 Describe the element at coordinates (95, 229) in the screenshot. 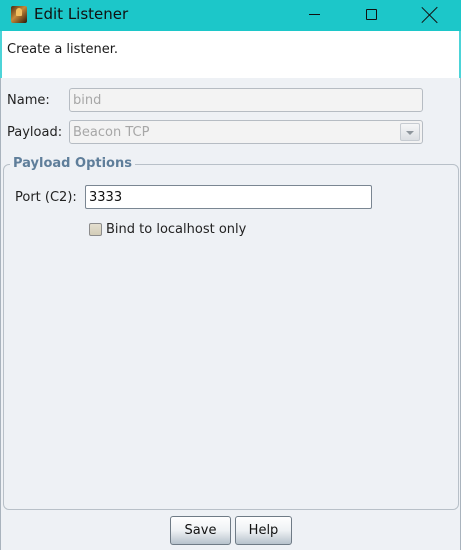

I see `bind-localhost-checkbox` at that location.